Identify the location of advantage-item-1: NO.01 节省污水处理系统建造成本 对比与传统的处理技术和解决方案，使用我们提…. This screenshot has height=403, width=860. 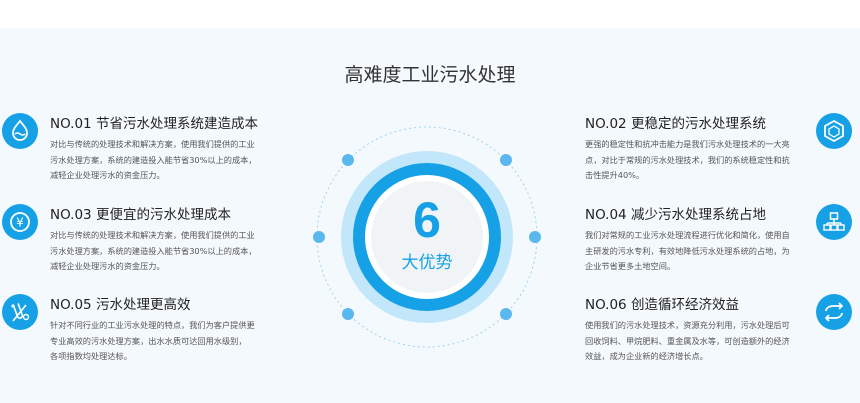
(190, 149).